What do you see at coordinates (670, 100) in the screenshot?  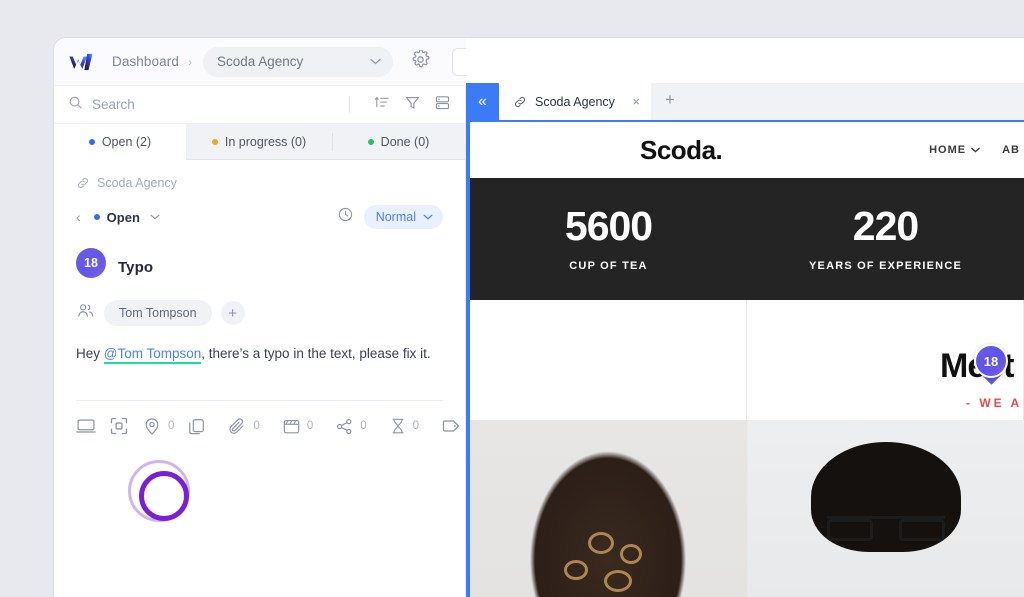 I see `new-tab-button: +` at bounding box center [670, 100].